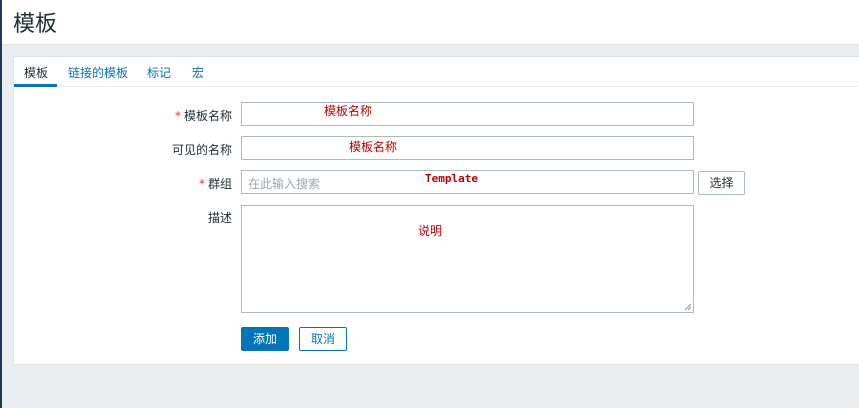 This screenshot has width=859, height=408. Describe the element at coordinates (219, 218) in the screenshot. I see `description-label: 描述` at that location.